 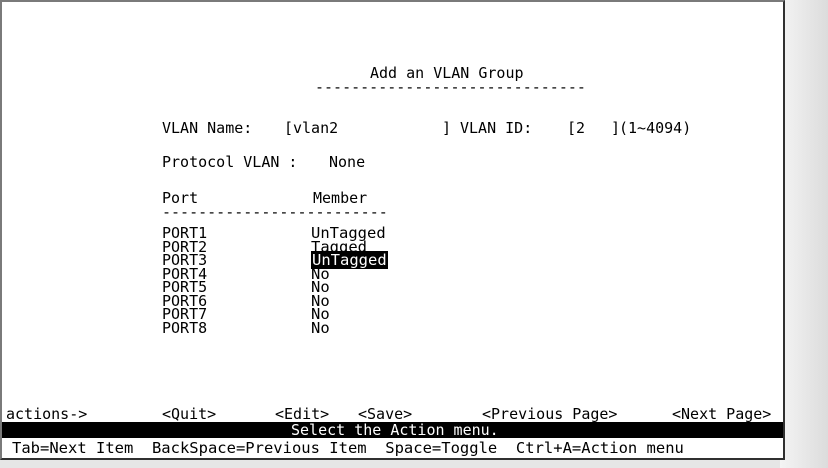 What do you see at coordinates (347, 162) in the screenshot?
I see `protocol-vlan-value: None` at bounding box center [347, 162].